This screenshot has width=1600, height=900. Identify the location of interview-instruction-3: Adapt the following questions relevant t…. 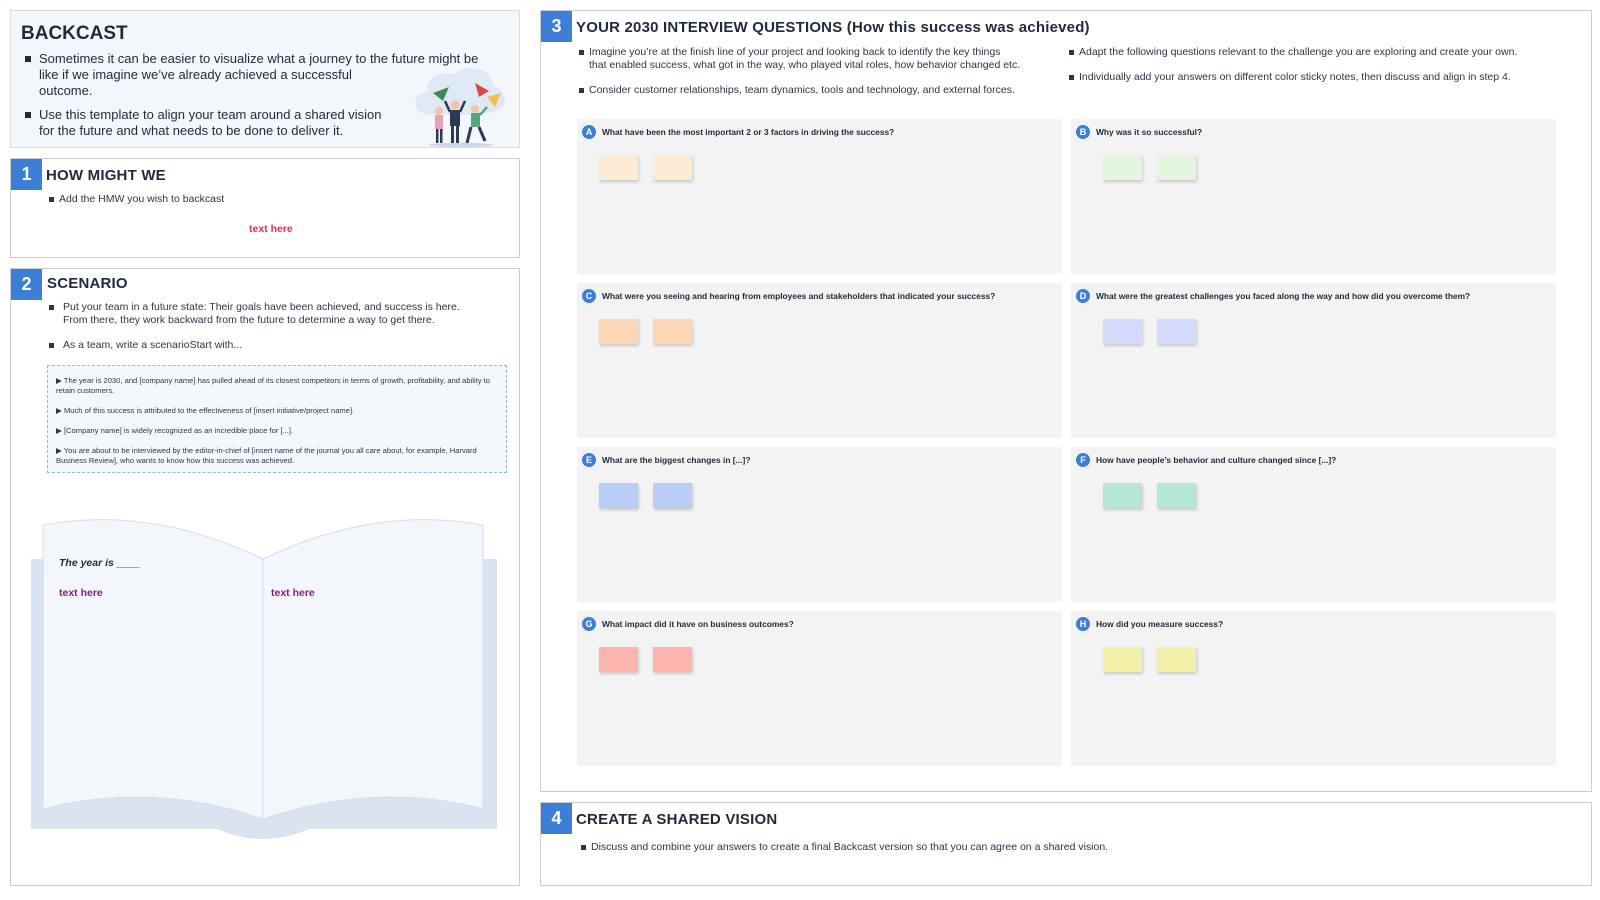
(1293, 52).